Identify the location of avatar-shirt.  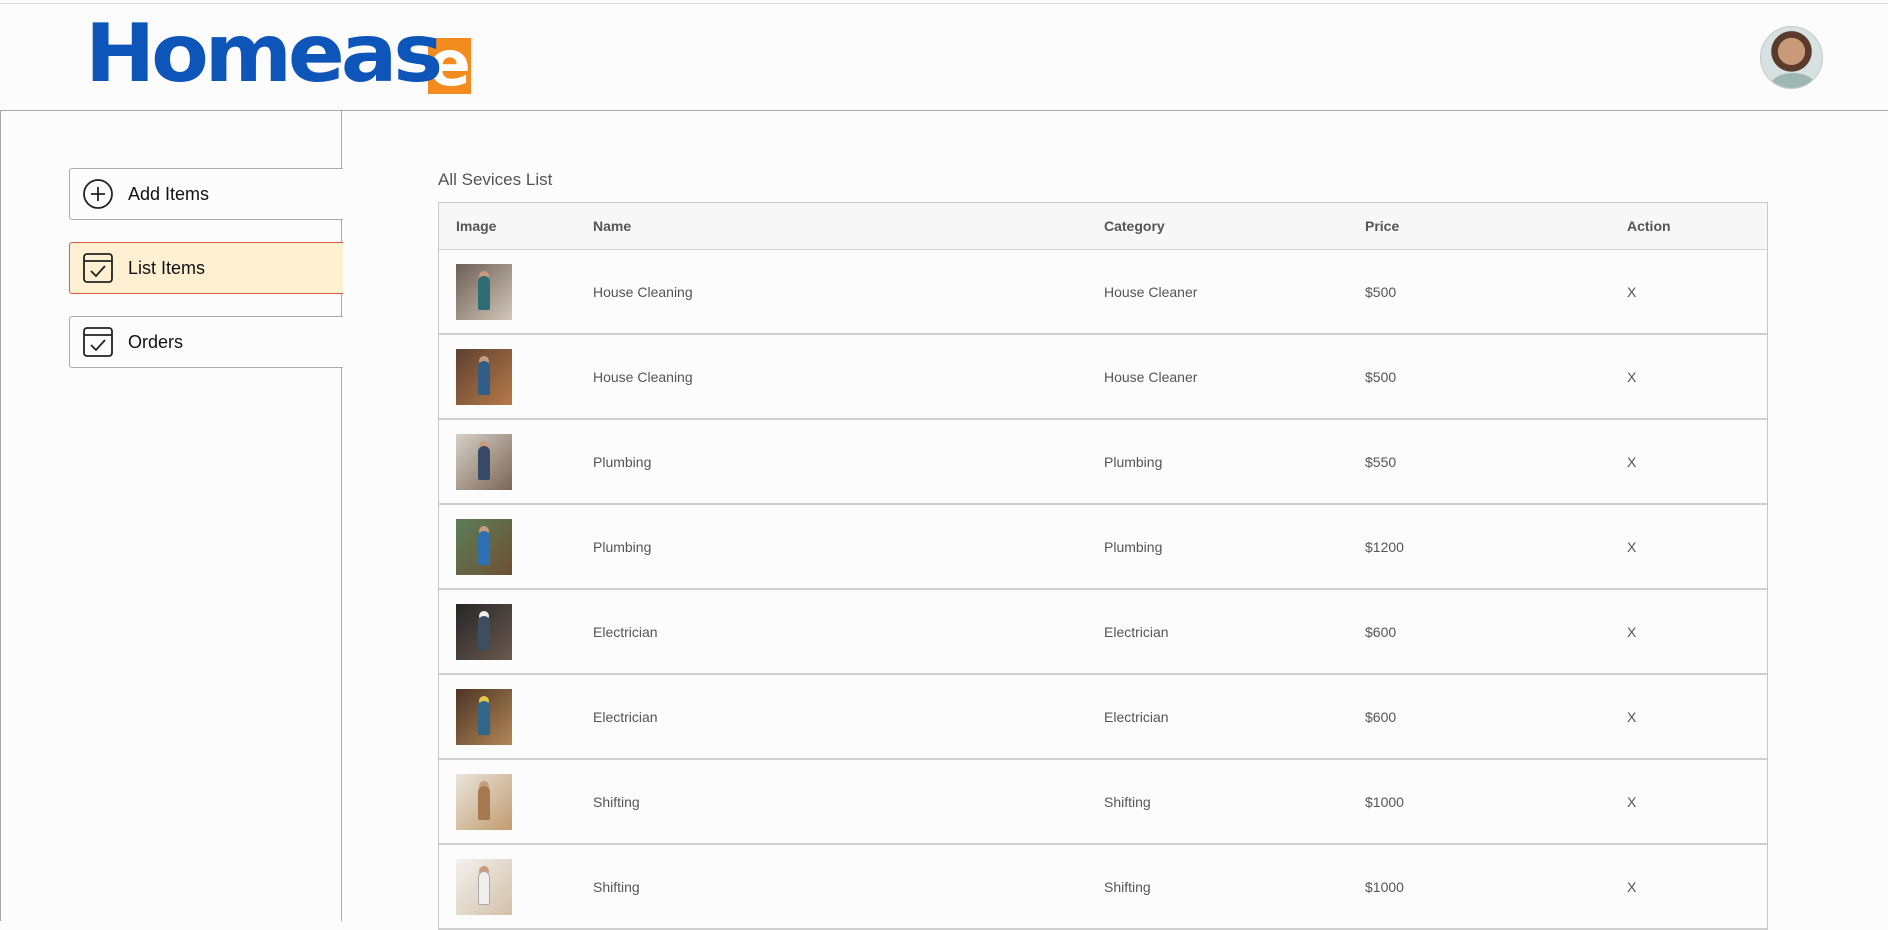
(1793, 80).